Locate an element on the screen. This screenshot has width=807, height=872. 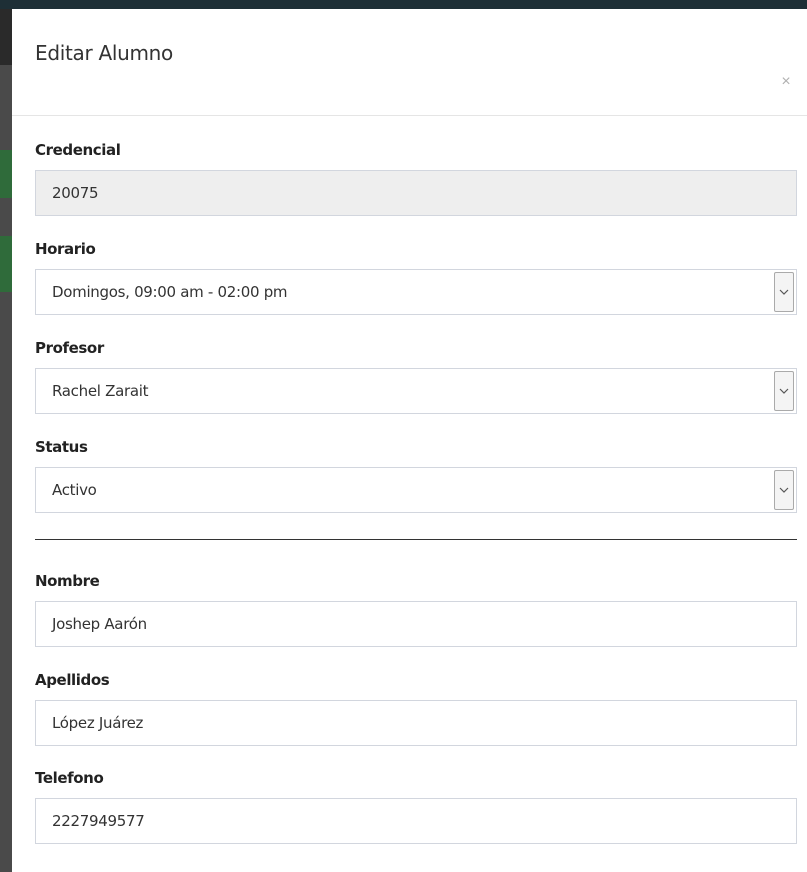
apellidos-label: Apellidos is located at coordinates (72, 680).